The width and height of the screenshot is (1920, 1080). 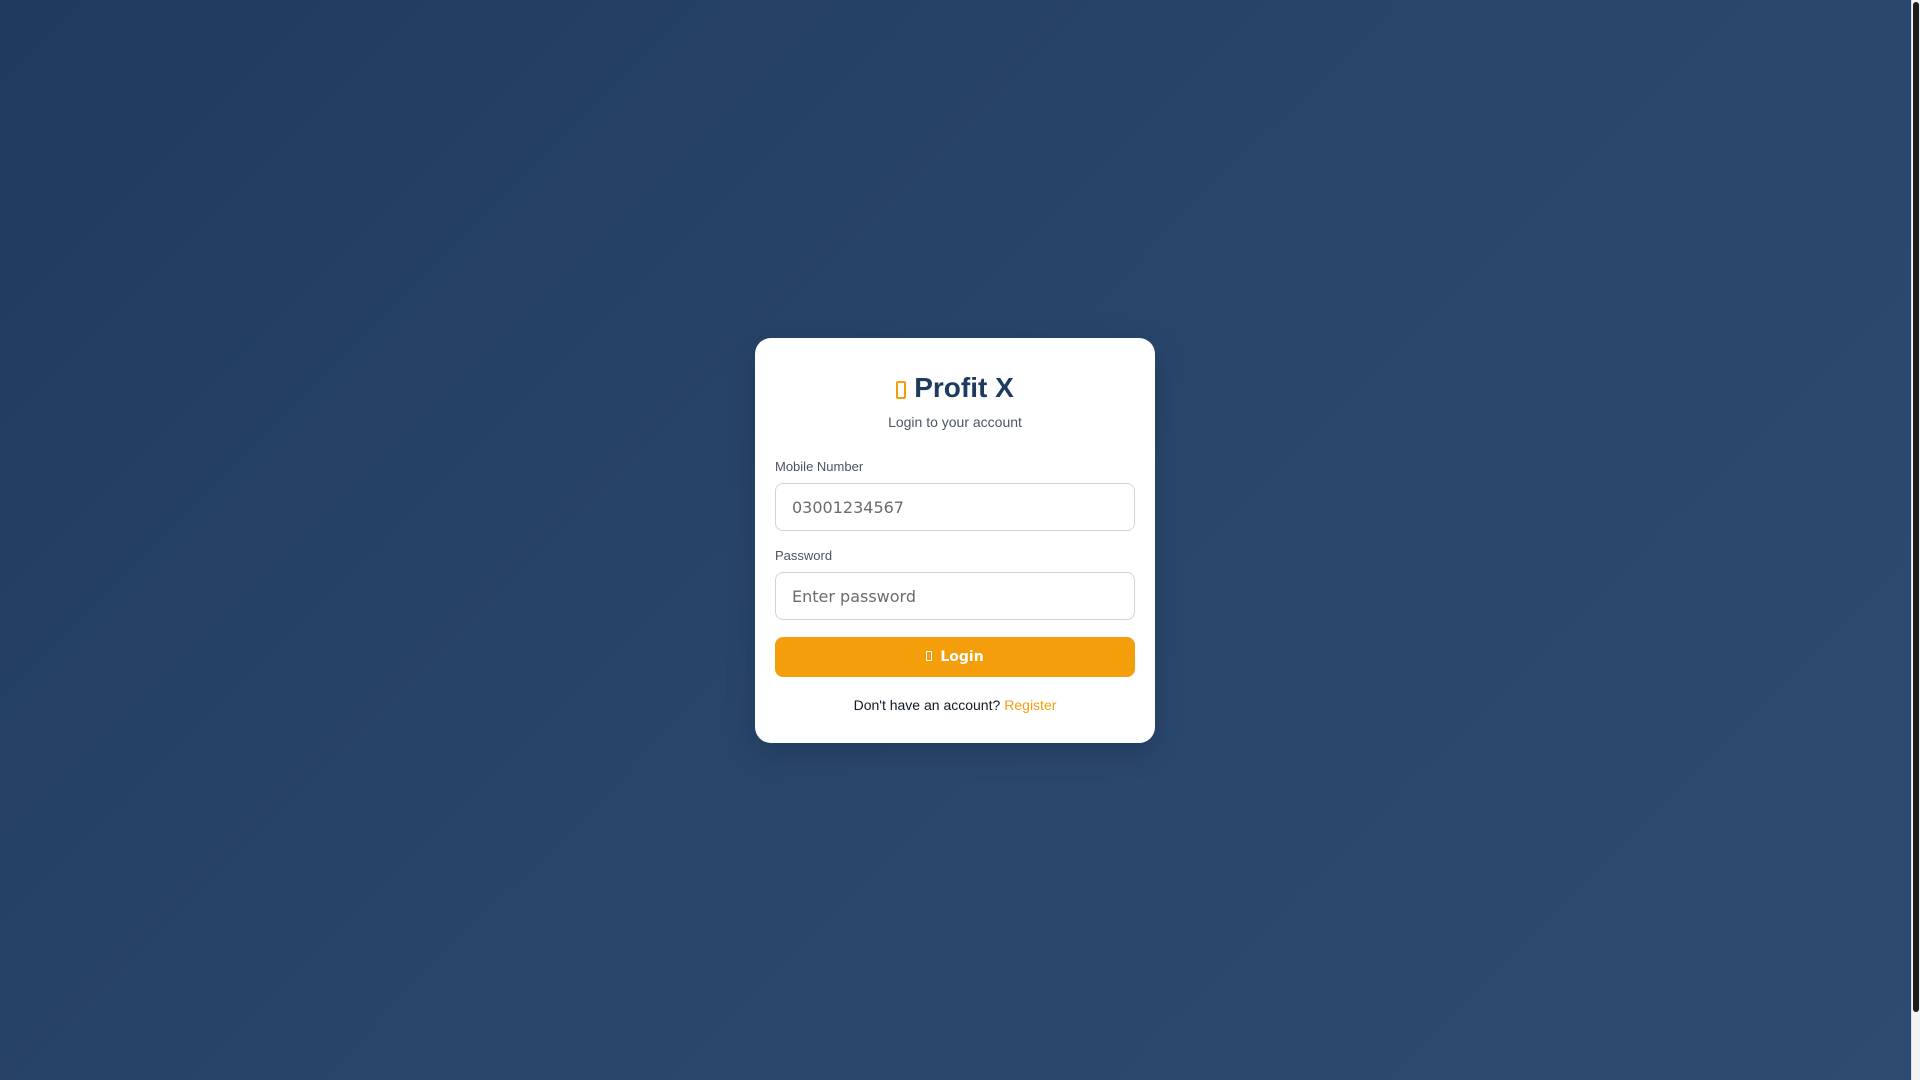 I want to click on login-button: Login, so click(x=955, y=657).